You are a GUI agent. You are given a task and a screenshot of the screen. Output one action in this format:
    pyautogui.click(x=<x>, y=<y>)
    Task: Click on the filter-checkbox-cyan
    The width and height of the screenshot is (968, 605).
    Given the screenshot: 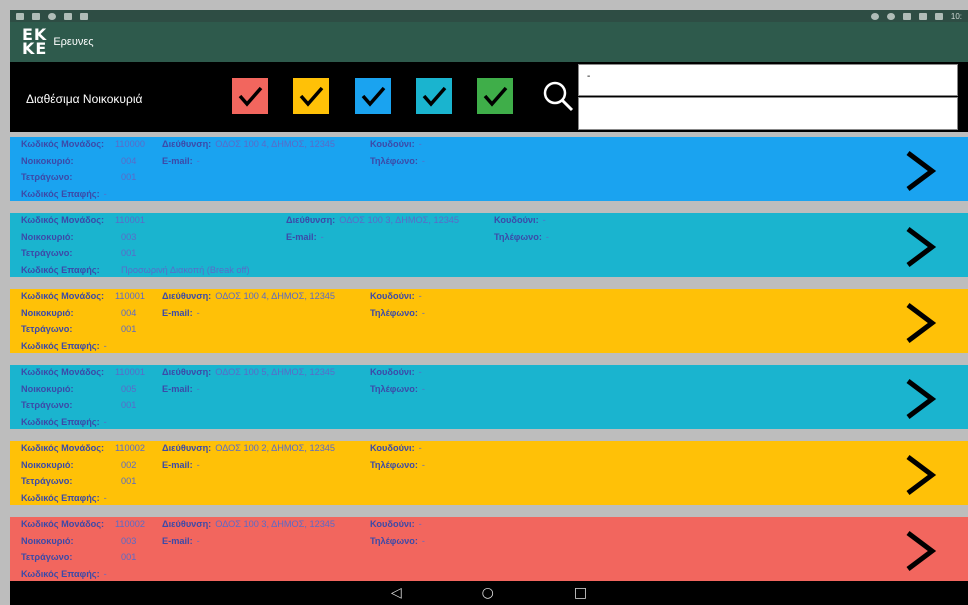 What is the action you would take?
    pyautogui.click(x=434, y=96)
    